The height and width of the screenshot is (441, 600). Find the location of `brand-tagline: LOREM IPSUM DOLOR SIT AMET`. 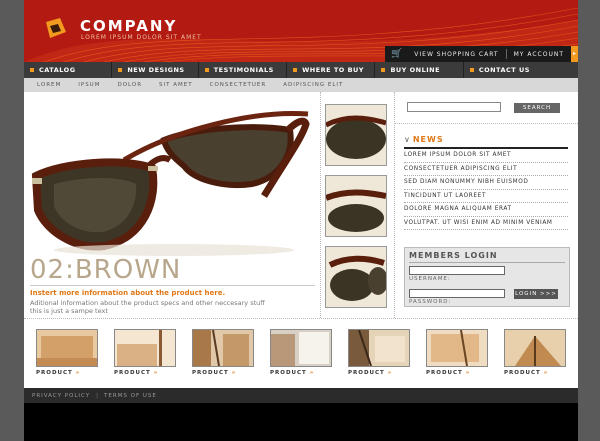

brand-tagline: LOREM IPSUM DOLOR SIT AMET is located at coordinates (141, 37).